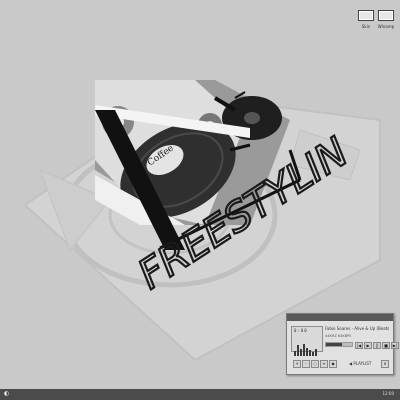  I want to click on player-titlebar, so click(340, 317).